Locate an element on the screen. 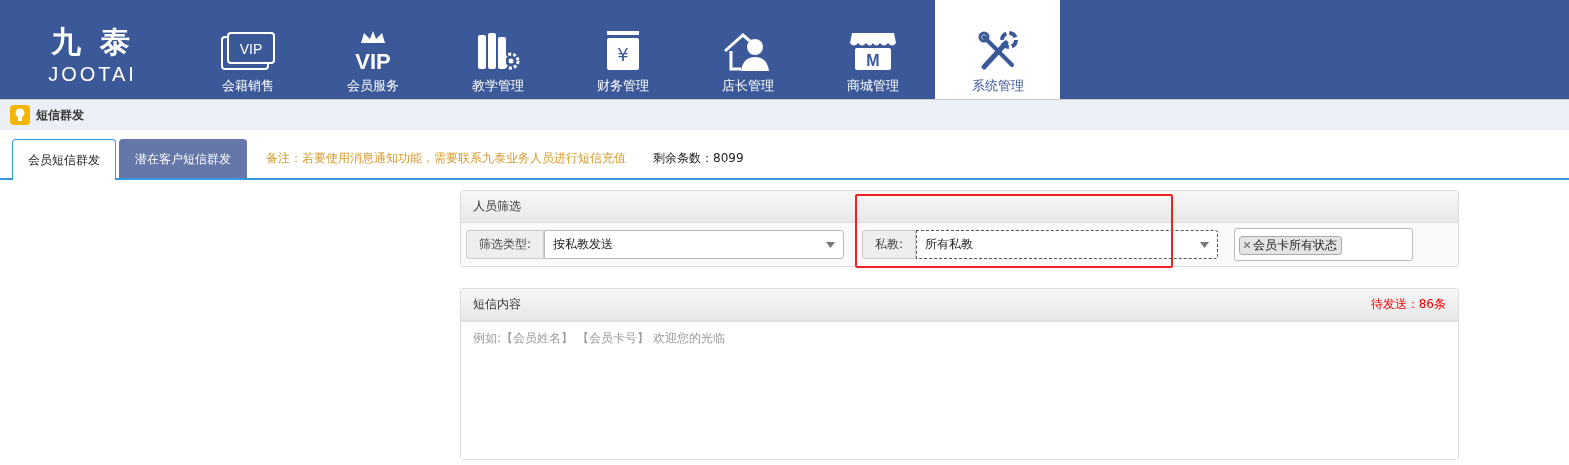  logo-name: JOOTAI is located at coordinates (92, 74).